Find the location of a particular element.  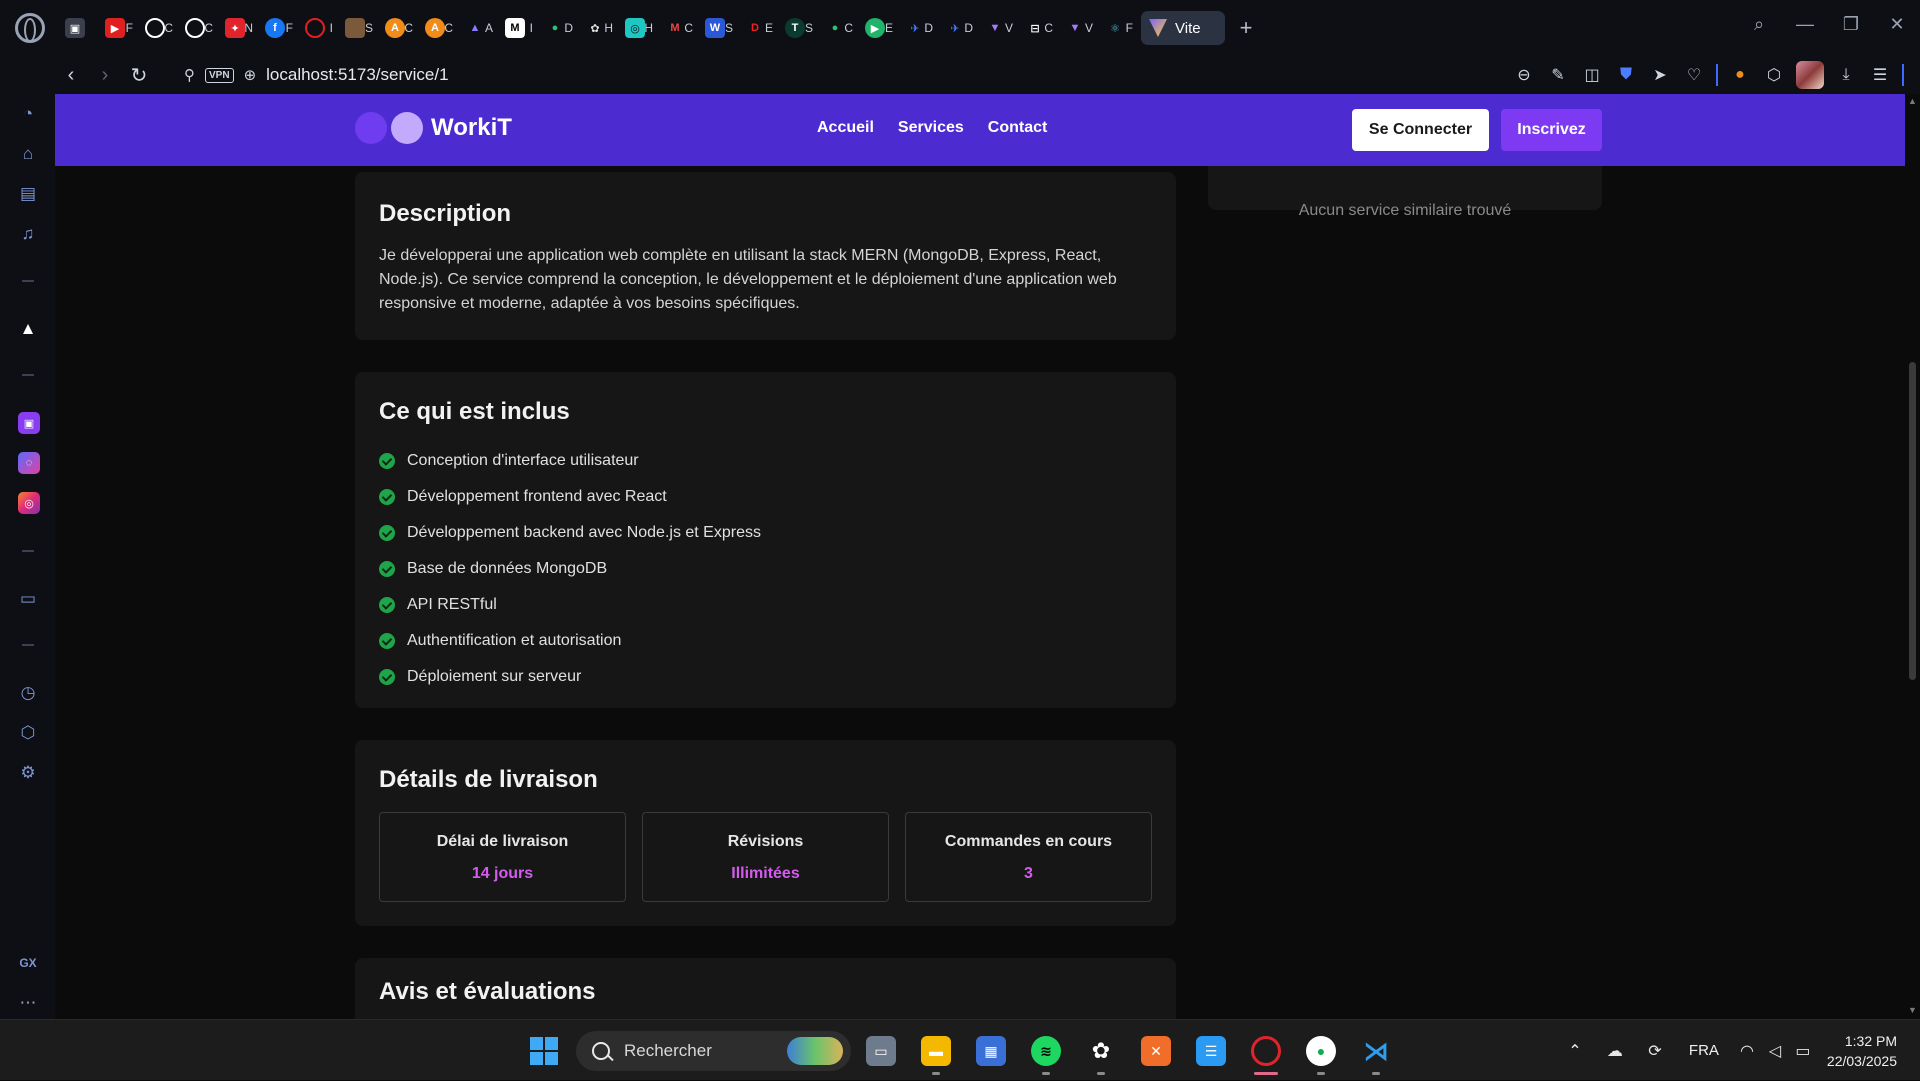

tab-pinned-1: ▣ is located at coordinates (75, 28).